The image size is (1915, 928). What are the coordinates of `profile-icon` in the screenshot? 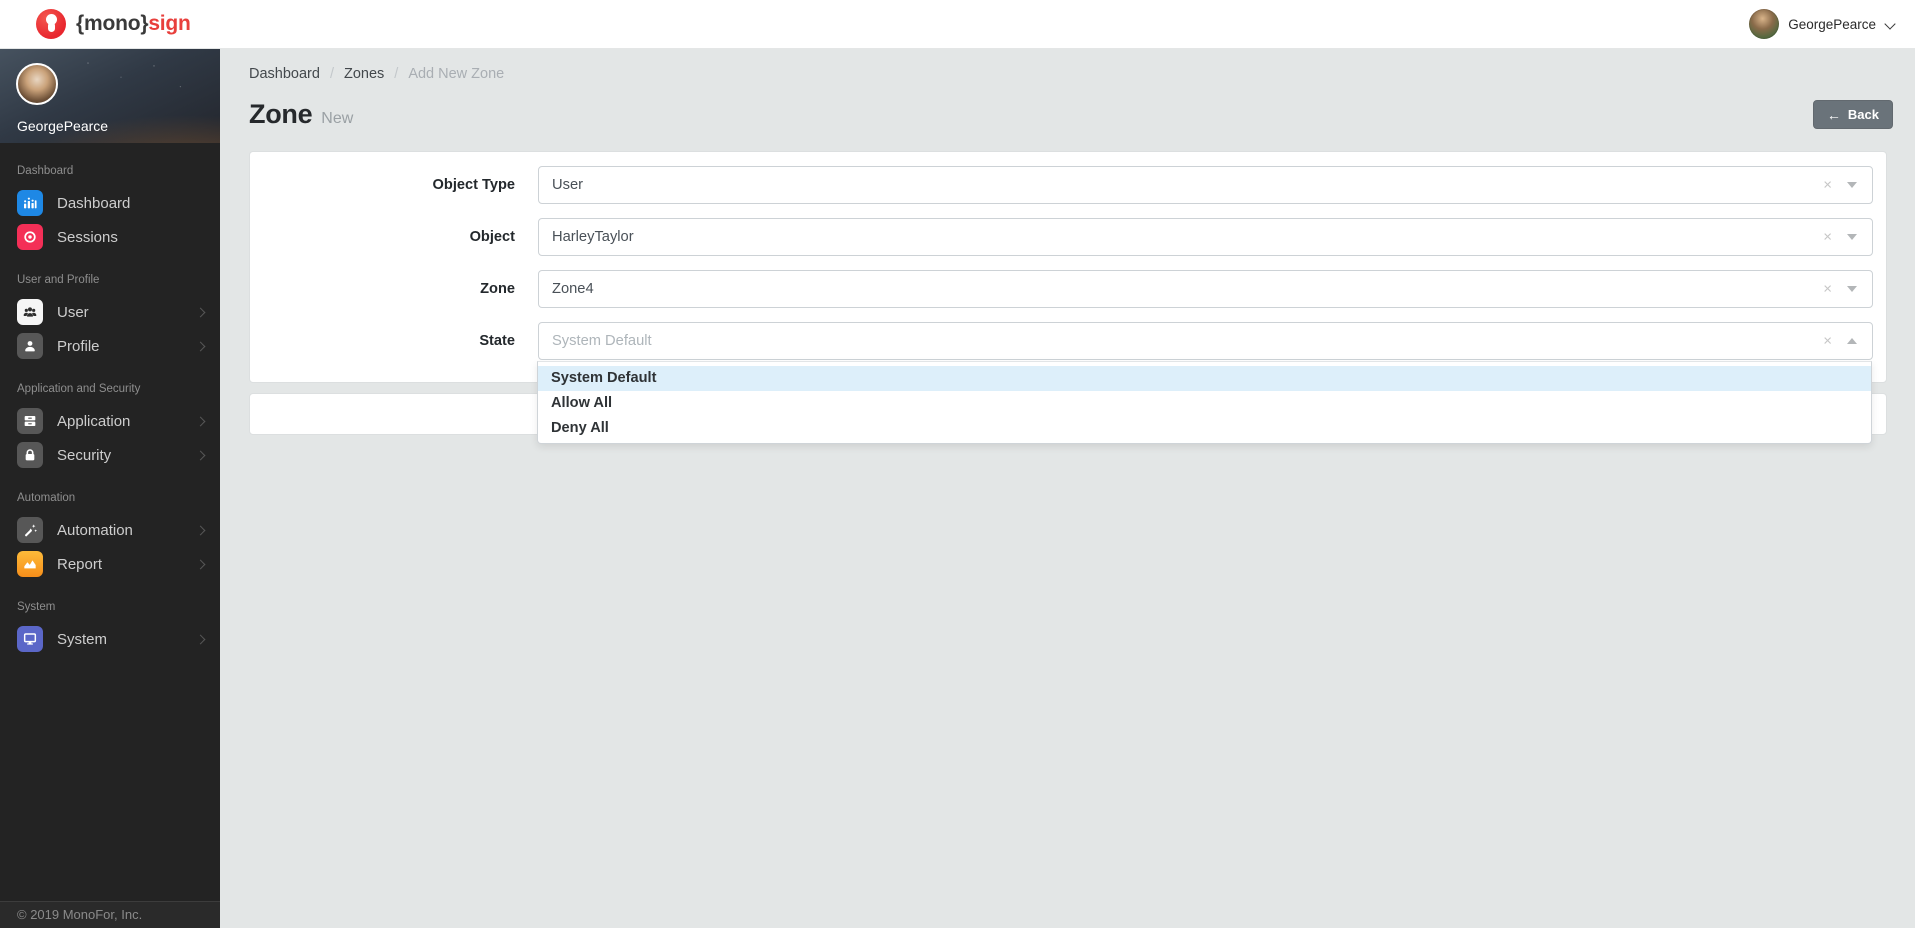 It's located at (30, 346).